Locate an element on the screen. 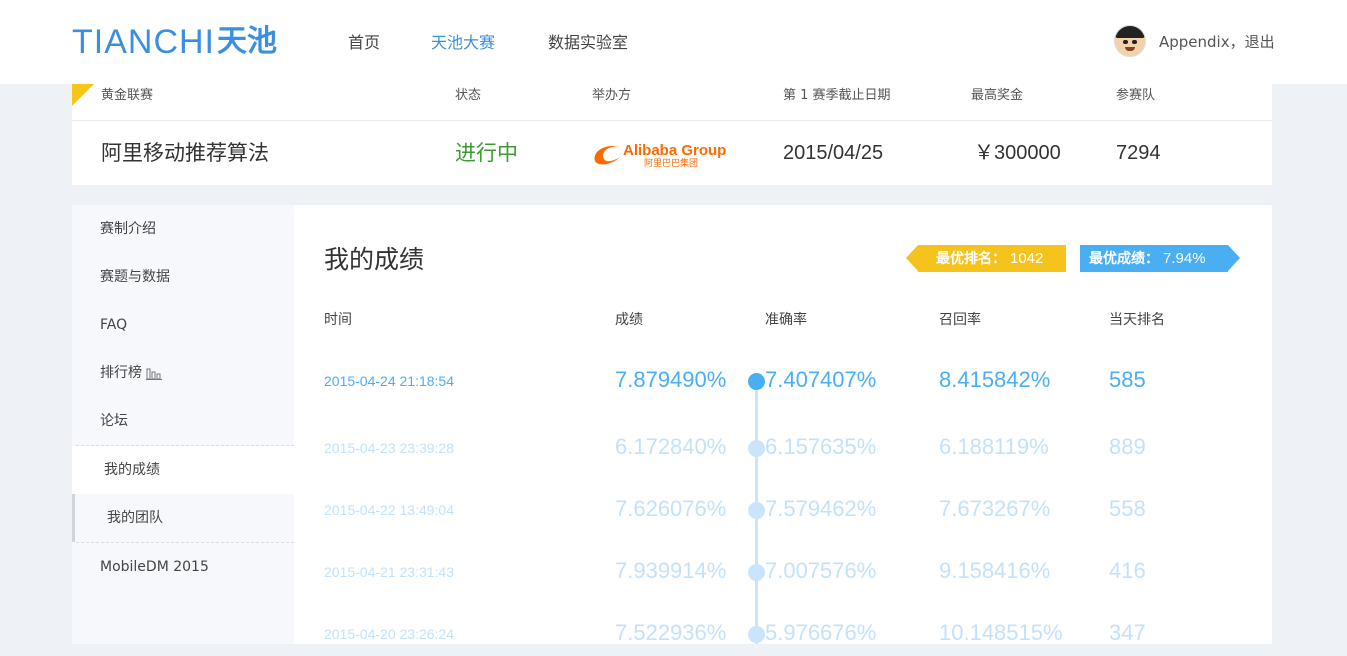 The height and width of the screenshot is (656, 1347). league-corner-ribbon is located at coordinates (83, 95).